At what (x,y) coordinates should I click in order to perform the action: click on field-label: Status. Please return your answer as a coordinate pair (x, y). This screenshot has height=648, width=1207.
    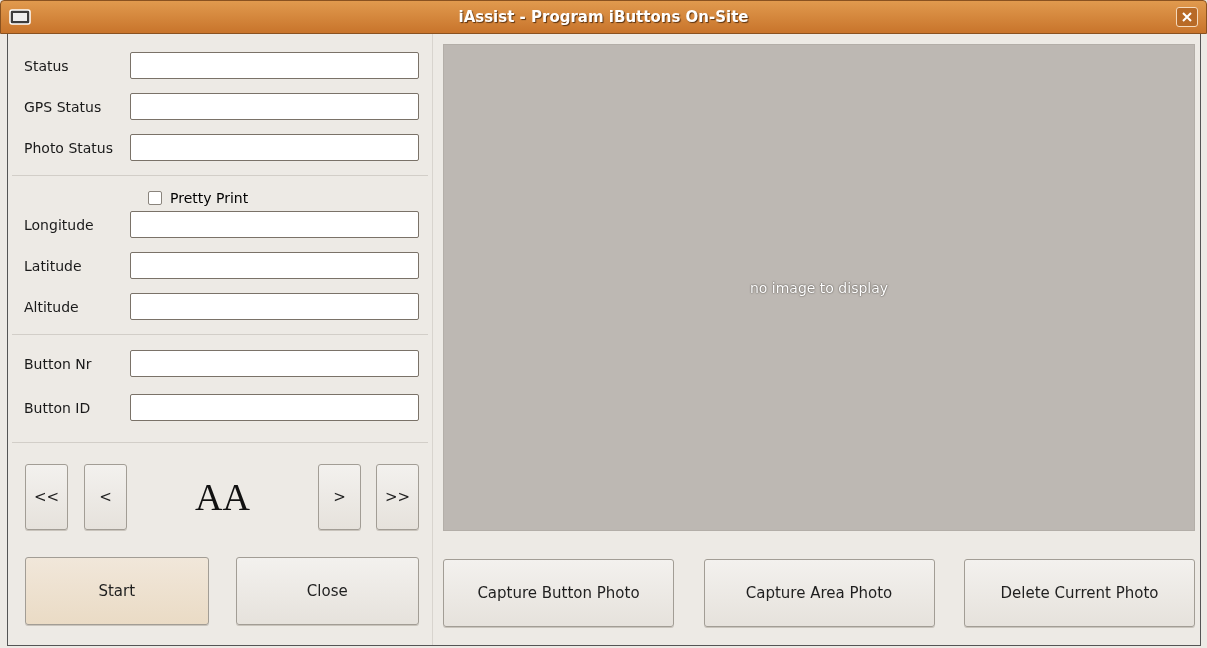
    Looking at the image, I should click on (47, 65).